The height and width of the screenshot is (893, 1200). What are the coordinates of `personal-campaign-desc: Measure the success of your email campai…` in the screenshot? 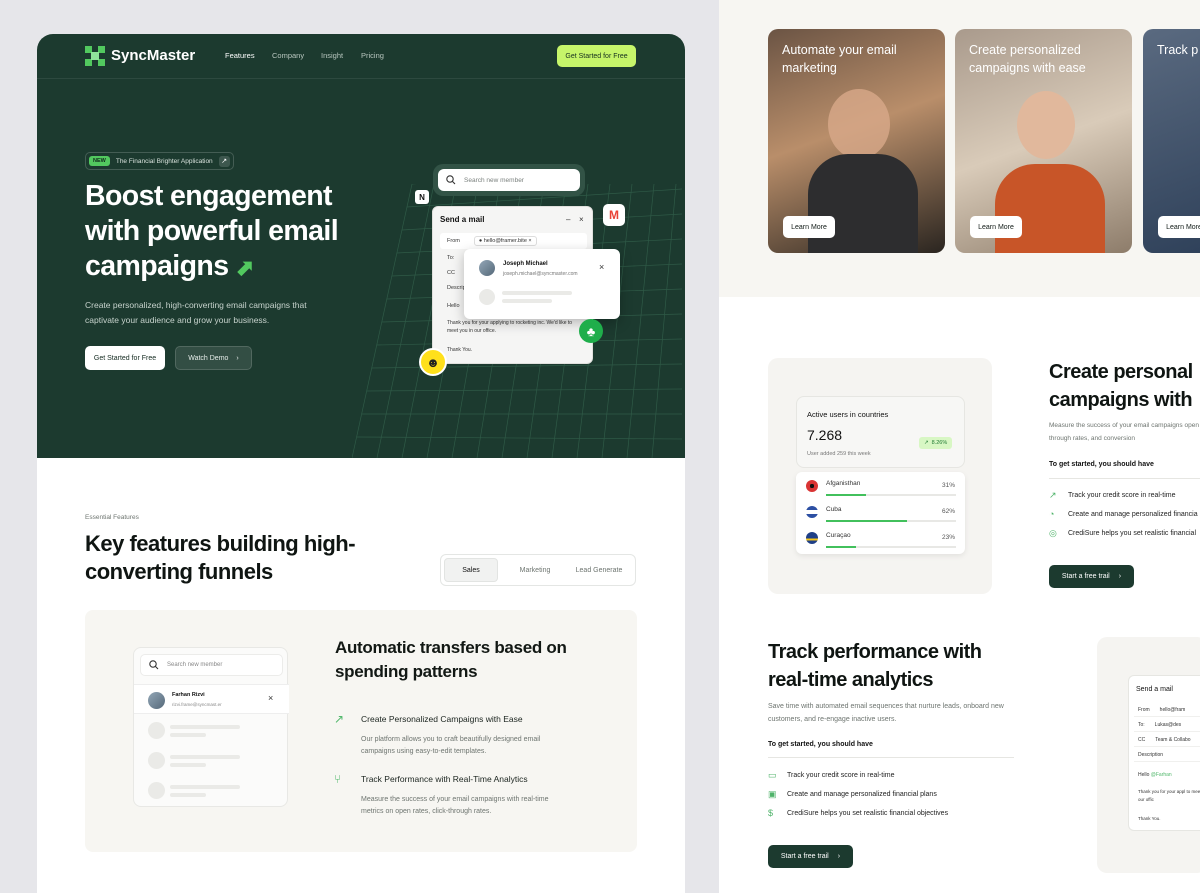 It's located at (1124, 432).